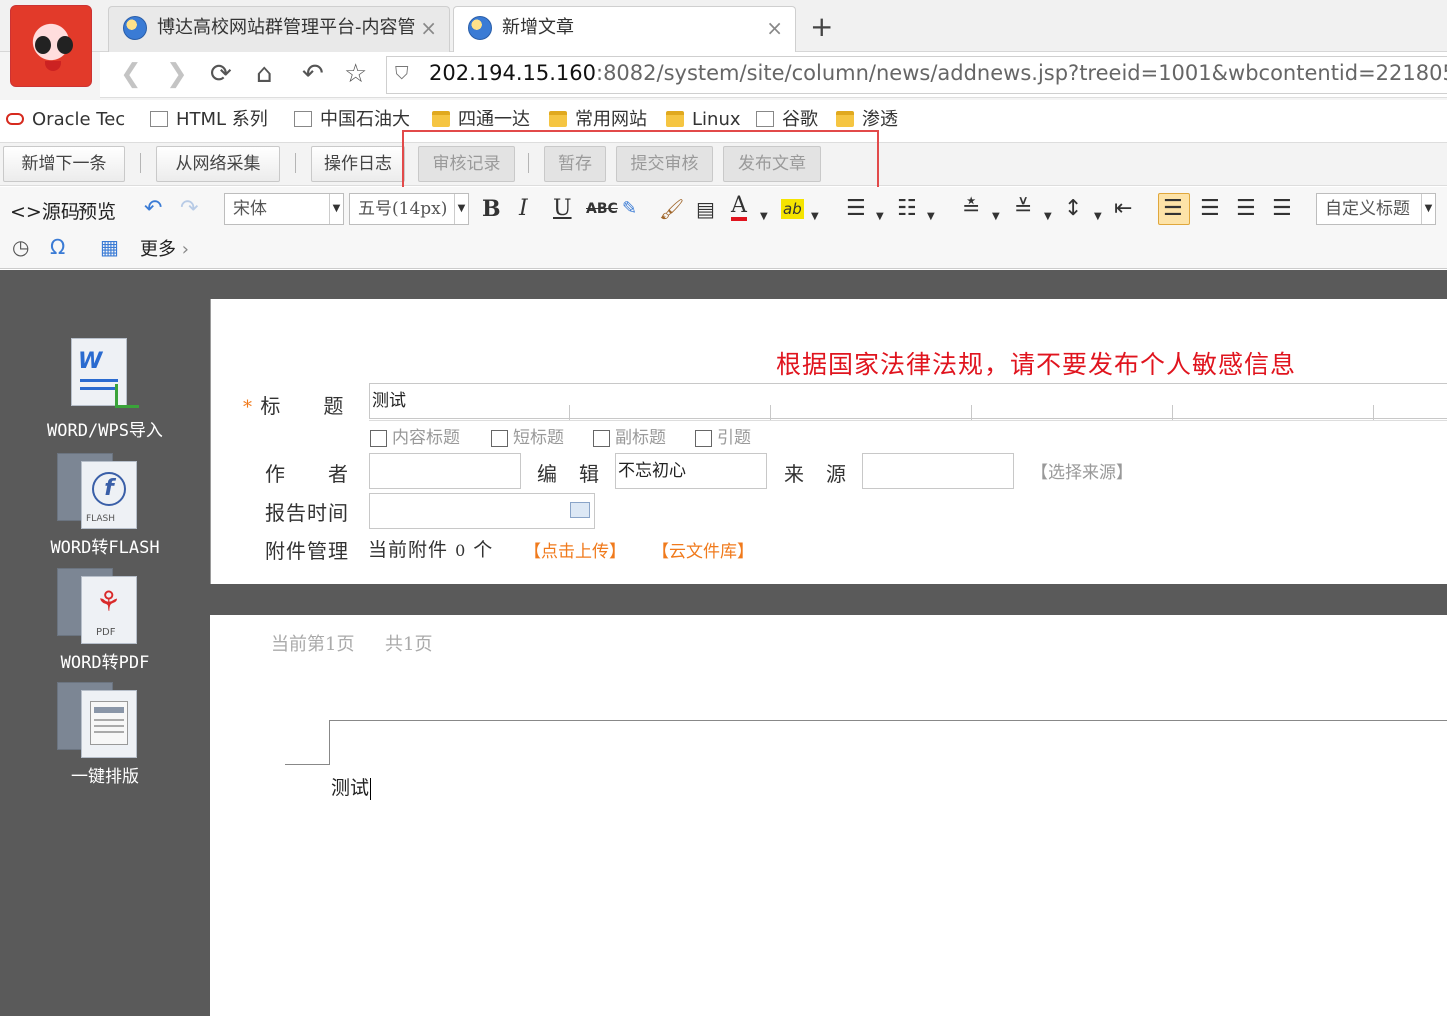 This screenshot has width=1447, height=1016. I want to click on report-time-input, so click(482, 511).